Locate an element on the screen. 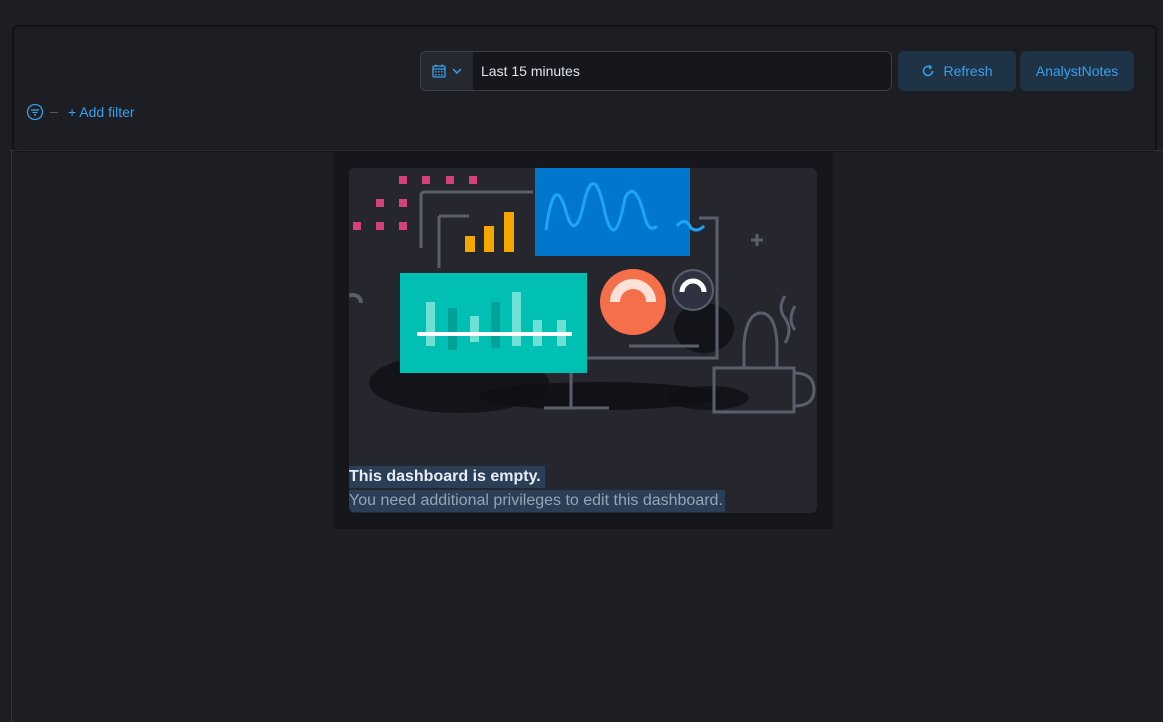 The image size is (1163, 722). globe-icon is located at coordinates (1099, 3).